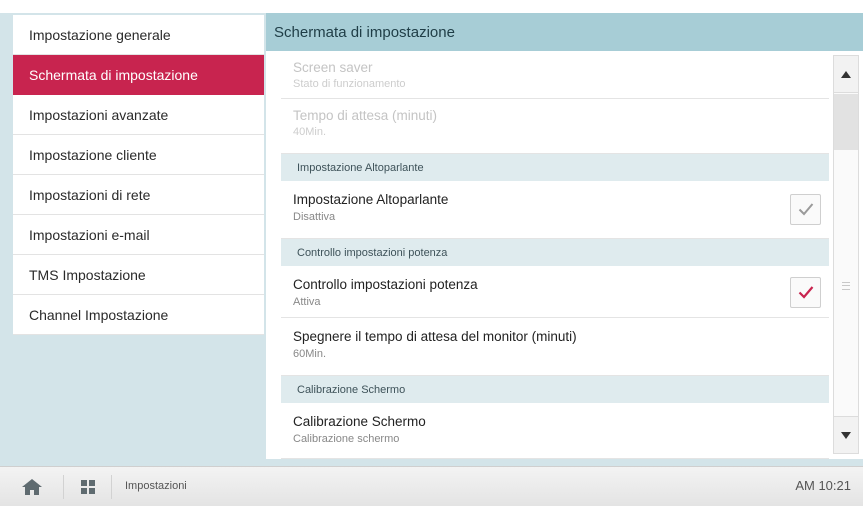  I want to click on setting-title: Controllo impostazioni potenza, so click(385, 284).